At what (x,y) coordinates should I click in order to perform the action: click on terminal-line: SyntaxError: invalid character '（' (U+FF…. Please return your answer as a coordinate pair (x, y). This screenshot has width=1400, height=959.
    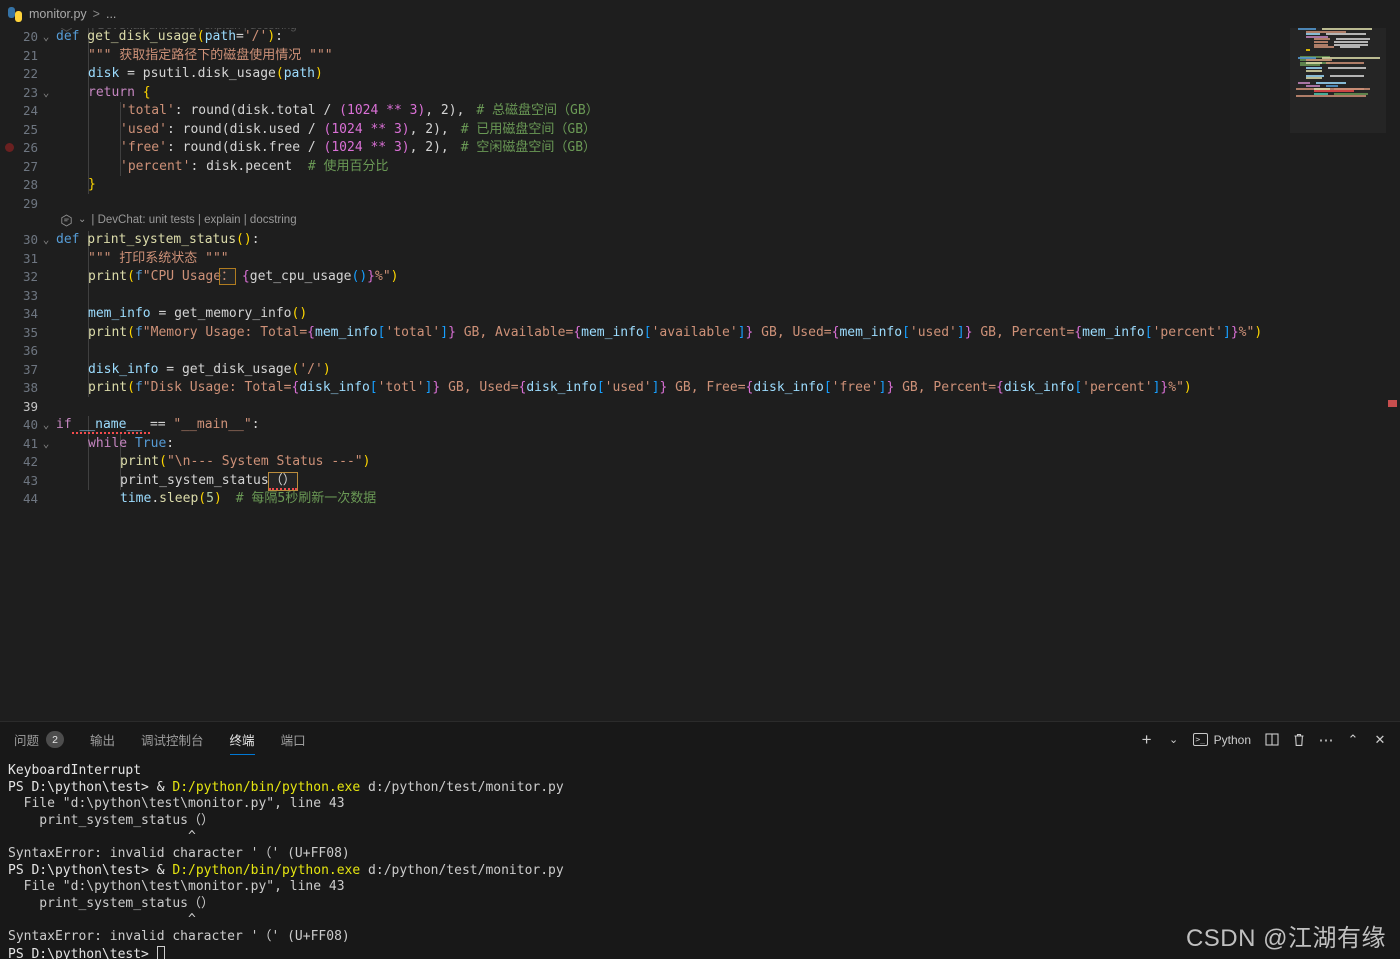
    Looking at the image, I should click on (704, 937).